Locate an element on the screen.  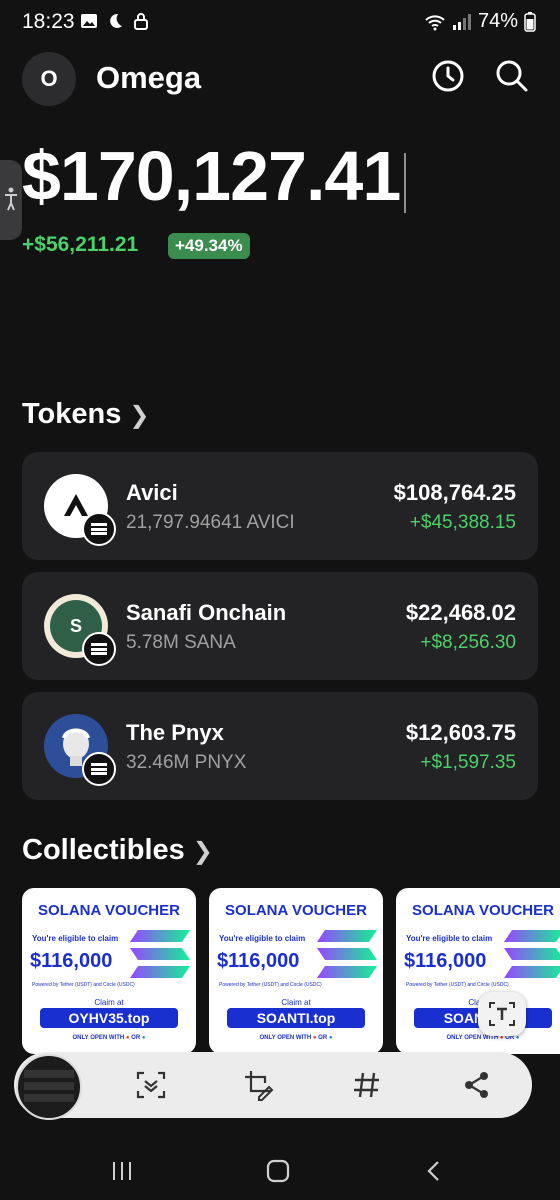
screenshot-thumbnail is located at coordinates (49, 1087).